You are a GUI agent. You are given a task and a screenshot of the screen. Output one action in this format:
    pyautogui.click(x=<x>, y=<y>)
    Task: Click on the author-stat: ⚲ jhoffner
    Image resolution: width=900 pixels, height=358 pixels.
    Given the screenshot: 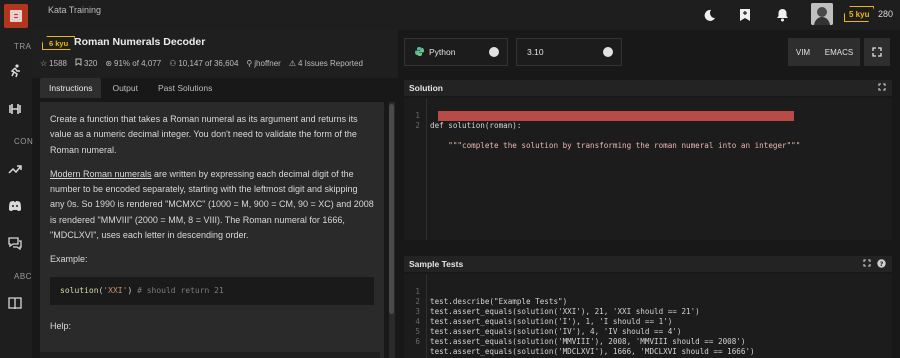 What is the action you would take?
    pyautogui.click(x=263, y=63)
    